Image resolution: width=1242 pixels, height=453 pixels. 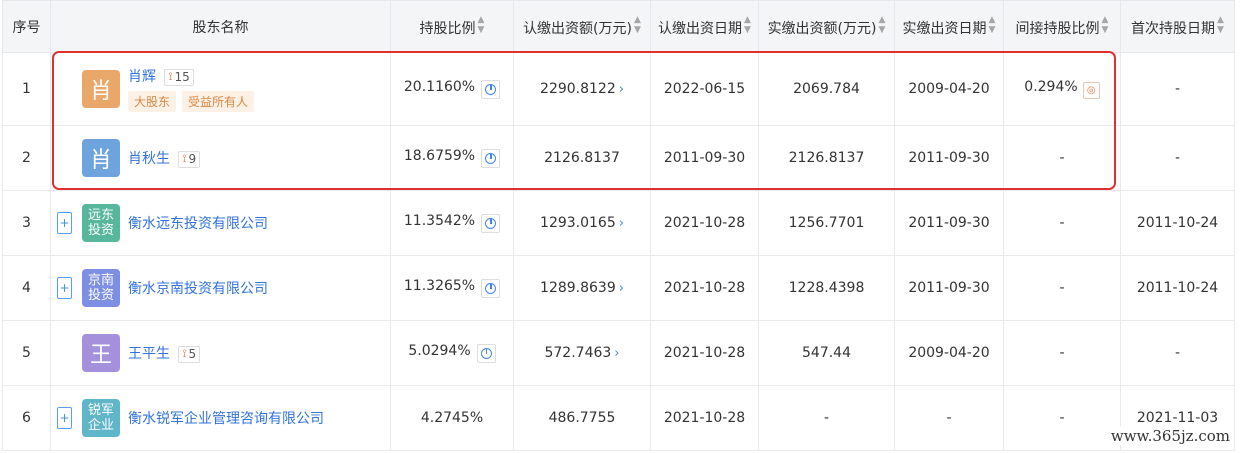 What do you see at coordinates (101, 223) in the screenshot?
I see `avatar: 远东投资` at bounding box center [101, 223].